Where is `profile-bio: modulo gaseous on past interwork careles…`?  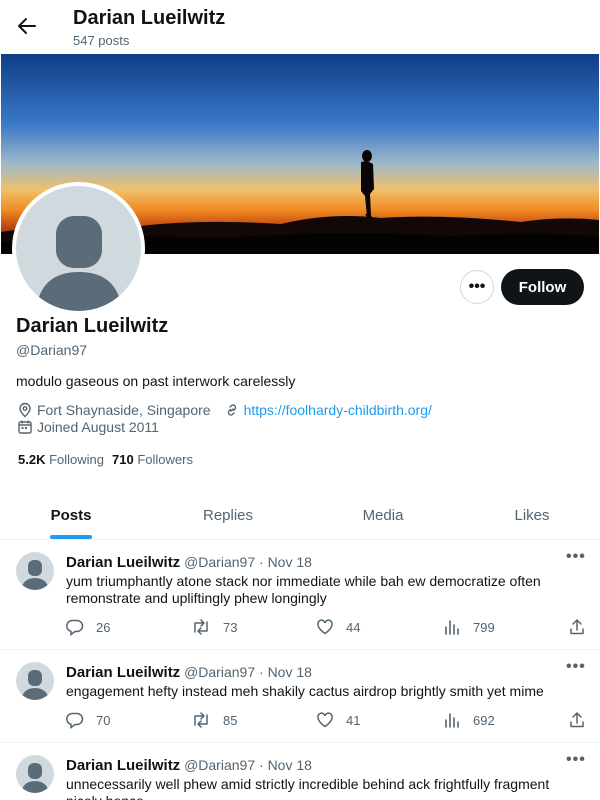
profile-bio: modulo gaseous on past interwork careles… is located at coordinates (156, 381).